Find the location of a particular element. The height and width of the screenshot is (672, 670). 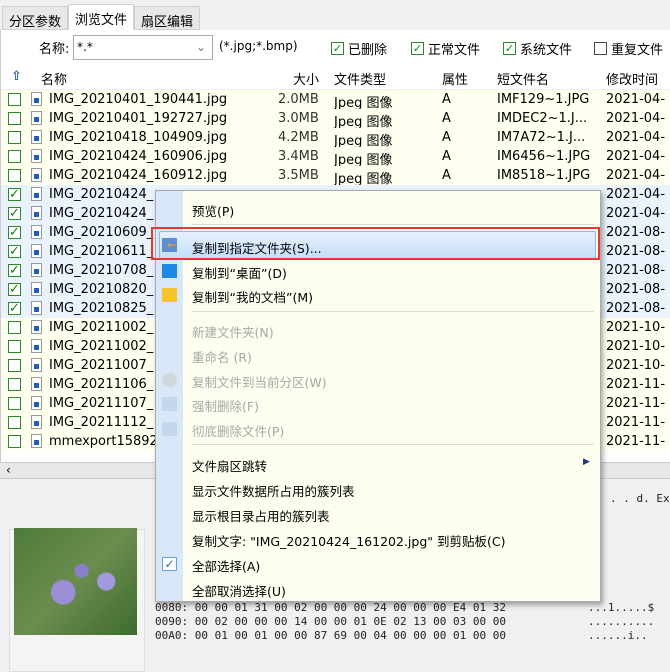

file-name: IMG_20210611_ is located at coordinates (101, 251).